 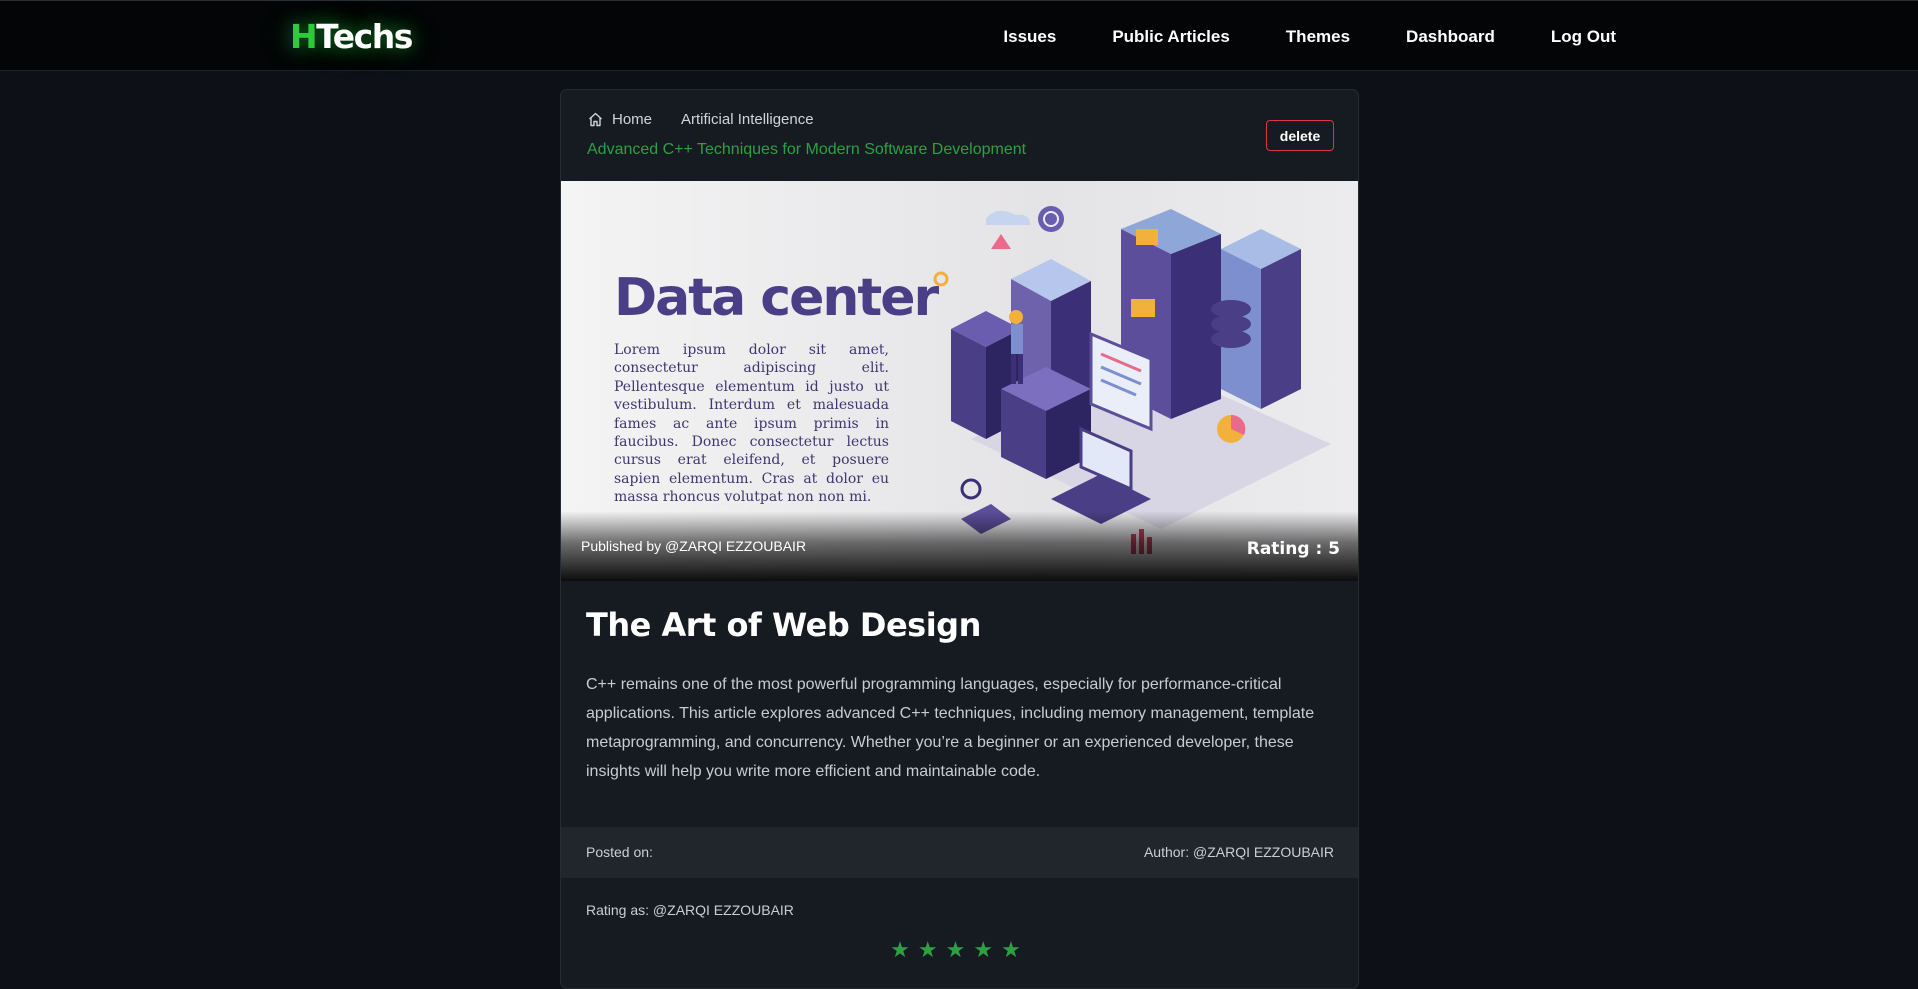 I want to click on star-rating: ★★★★★, so click(x=959, y=950).